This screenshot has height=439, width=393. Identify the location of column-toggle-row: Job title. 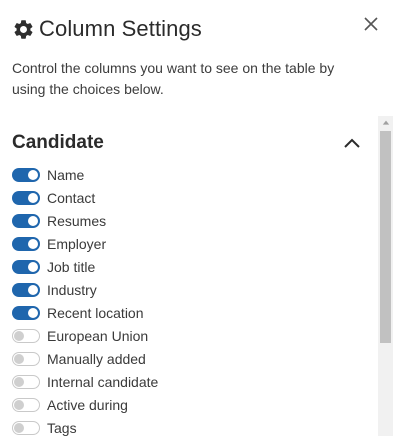
(85, 266).